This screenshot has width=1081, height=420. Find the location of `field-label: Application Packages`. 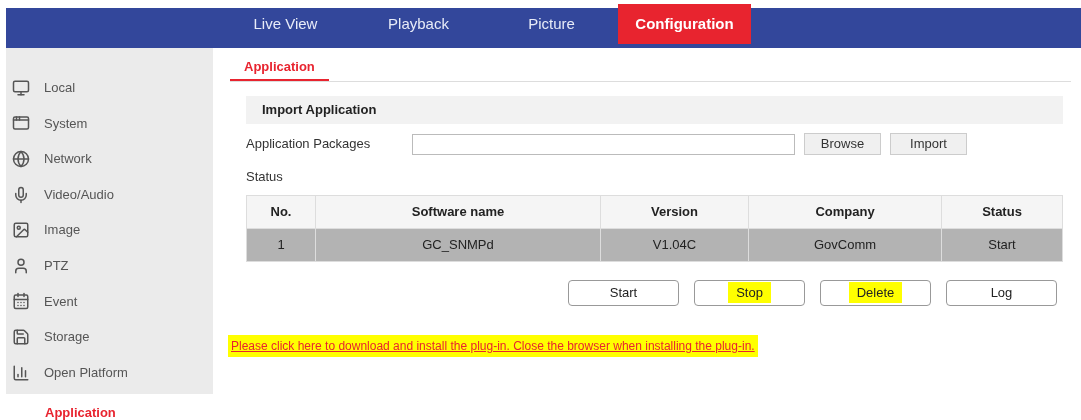

field-label: Application Packages is located at coordinates (309, 144).